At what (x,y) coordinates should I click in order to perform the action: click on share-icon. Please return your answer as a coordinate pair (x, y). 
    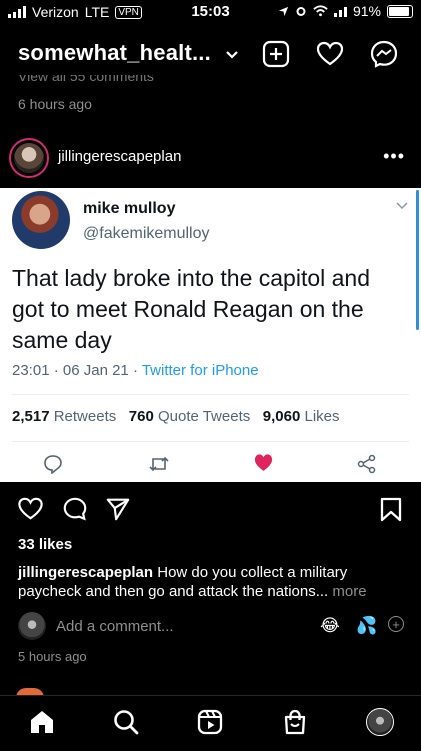
    Looking at the image, I should click on (366, 464).